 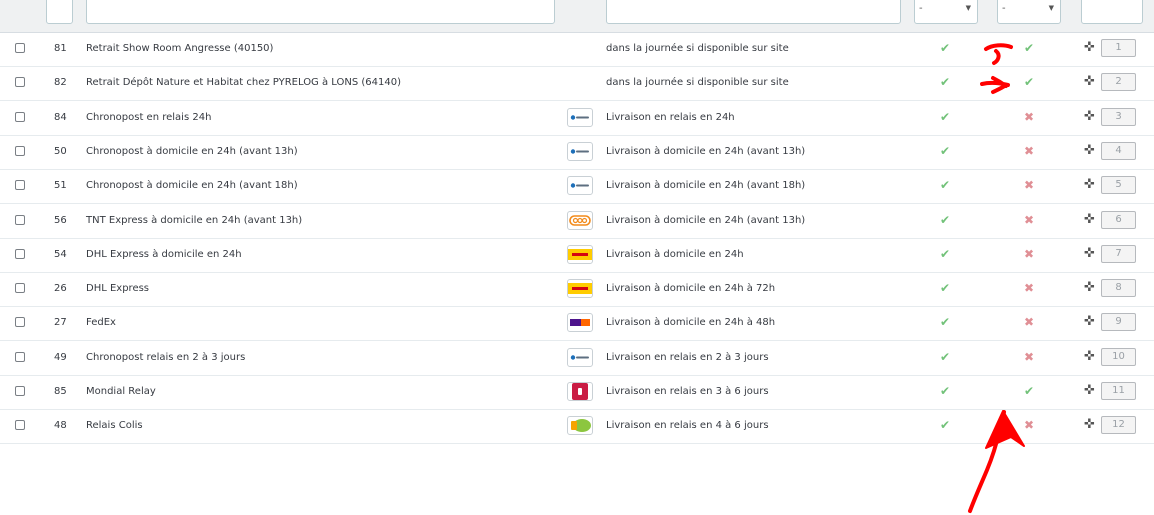 What do you see at coordinates (1004, 8) in the screenshot?
I see `filter-free-value: -` at bounding box center [1004, 8].